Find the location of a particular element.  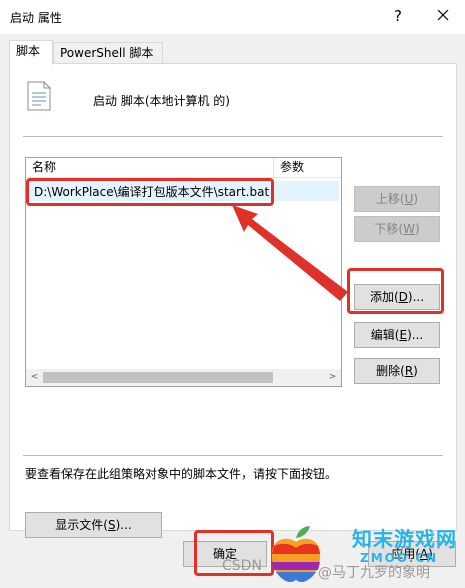

edit-key: E is located at coordinates (403, 335).